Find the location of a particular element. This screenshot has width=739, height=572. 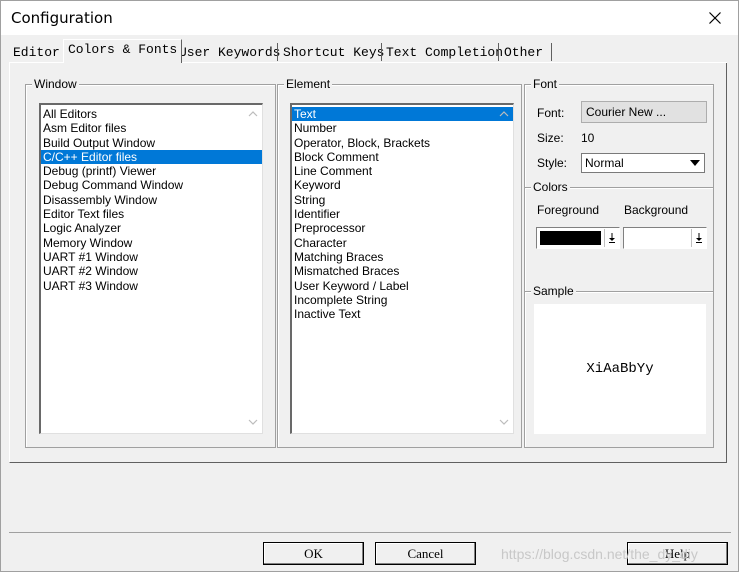

background-label: Background is located at coordinates (656, 210).